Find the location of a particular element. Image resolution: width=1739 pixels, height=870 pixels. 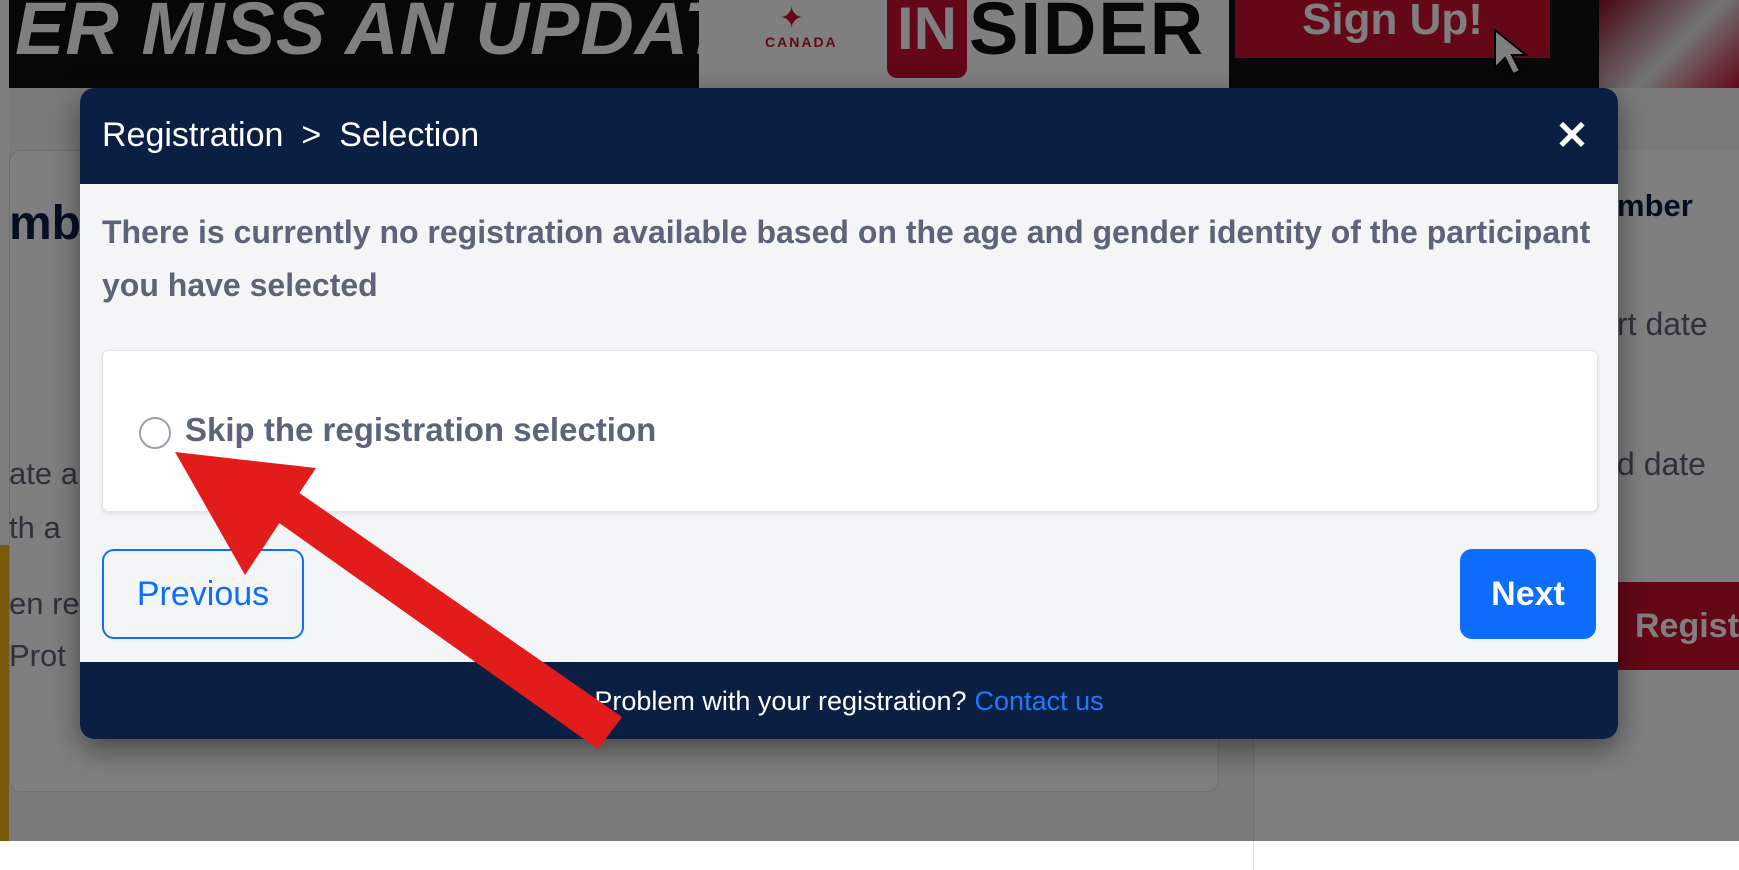

modal-header: Registration > Selection ✕ is located at coordinates (849, 136).